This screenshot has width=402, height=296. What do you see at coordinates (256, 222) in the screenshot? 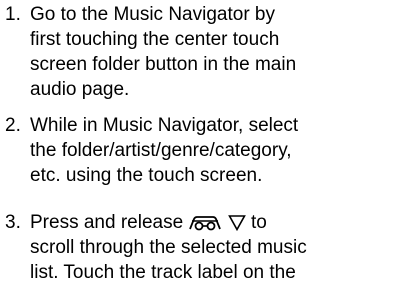
I see `step-3-line-1-after: to` at bounding box center [256, 222].